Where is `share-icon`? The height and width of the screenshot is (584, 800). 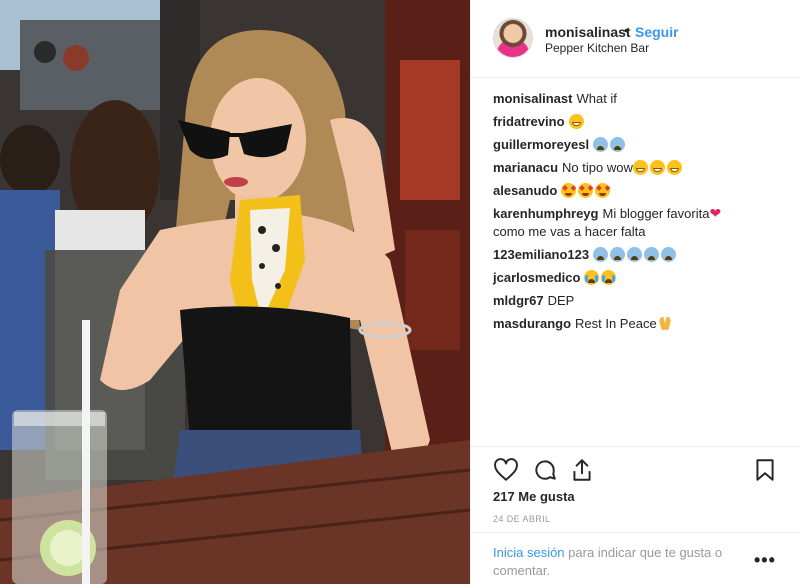
share-icon is located at coordinates (582, 470).